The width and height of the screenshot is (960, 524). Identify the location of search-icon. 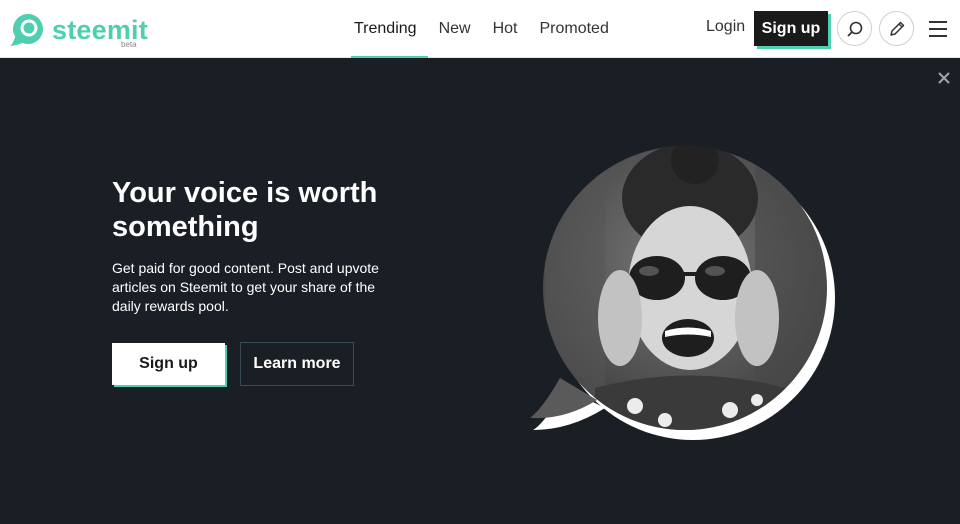
(854, 28).